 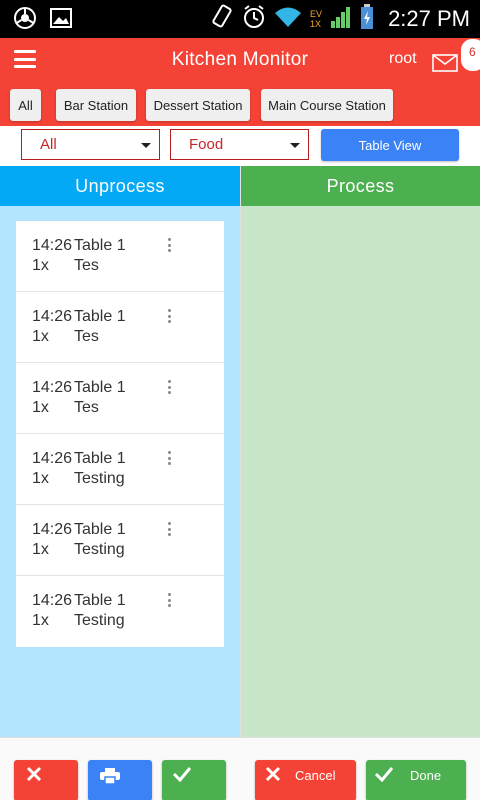 I want to click on menu-icon, so click(x=25, y=59).